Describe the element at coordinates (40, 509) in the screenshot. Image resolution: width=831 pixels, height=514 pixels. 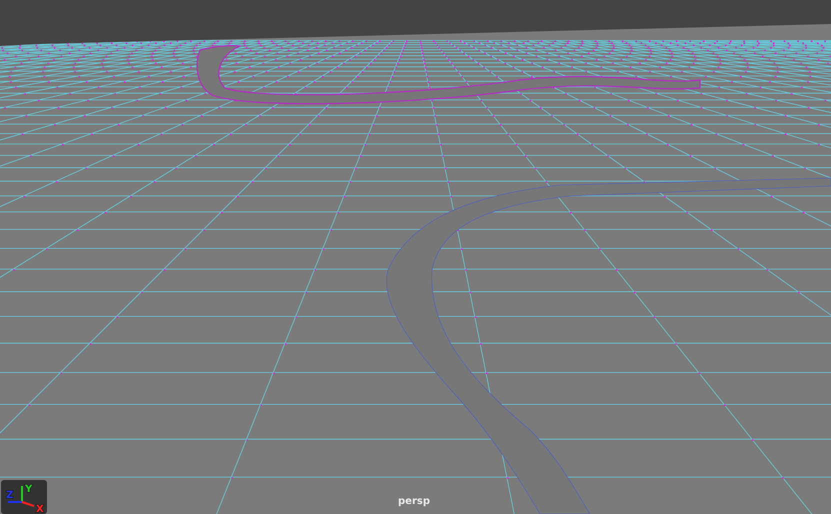
I see `axis-label: X` at that location.